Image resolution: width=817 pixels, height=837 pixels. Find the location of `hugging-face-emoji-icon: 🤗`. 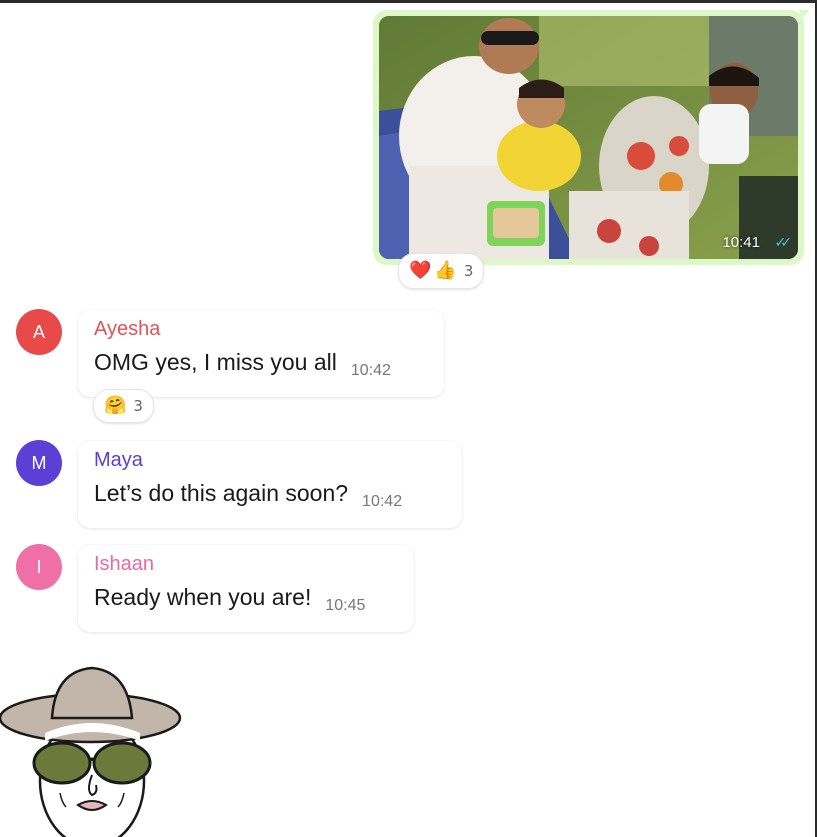

hugging-face-emoji-icon: 🤗 is located at coordinates (115, 405).